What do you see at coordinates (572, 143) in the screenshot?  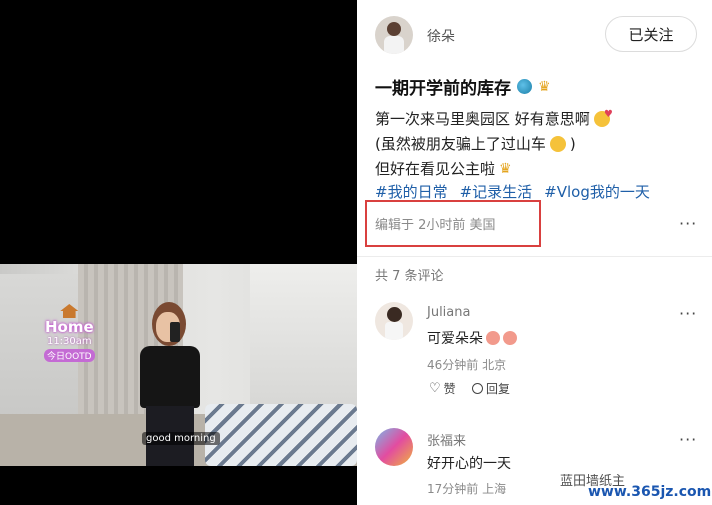 I see `post-line-2-close: )` at bounding box center [572, 143].